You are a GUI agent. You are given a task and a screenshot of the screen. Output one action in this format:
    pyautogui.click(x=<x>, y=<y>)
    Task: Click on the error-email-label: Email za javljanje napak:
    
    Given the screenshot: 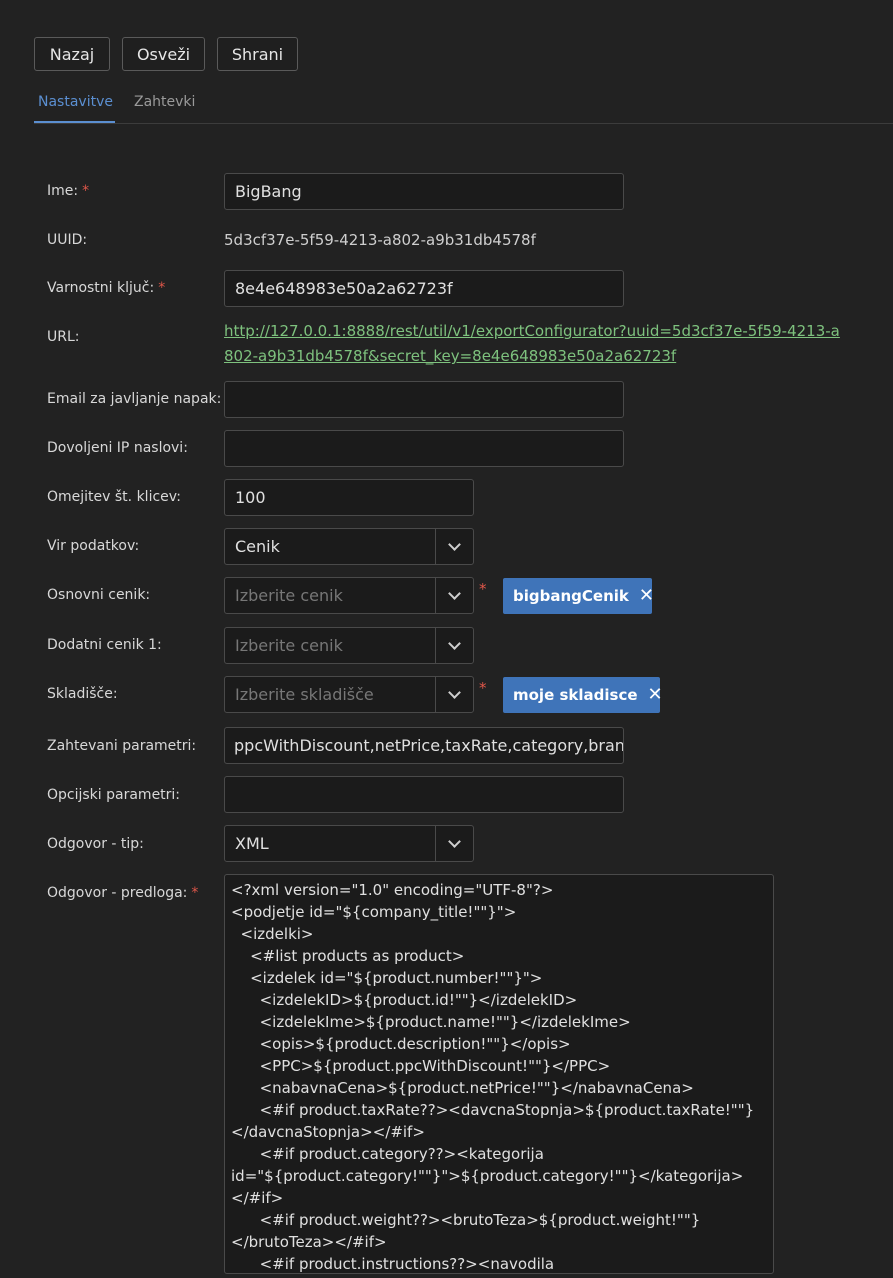 What is the action you would take?
    pyautogui.click(x=134, y=399)
    